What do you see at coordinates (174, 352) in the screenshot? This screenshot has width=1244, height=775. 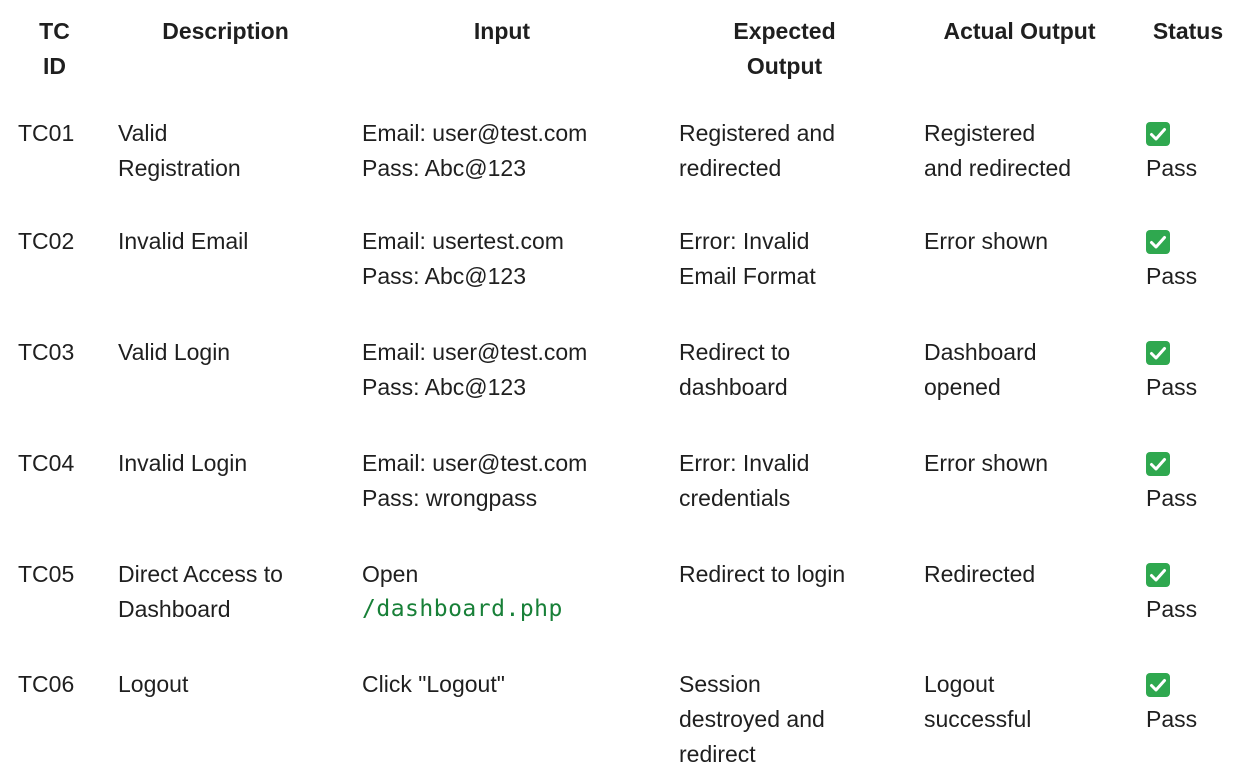 I see `description-cell: Valid Login` at bounding box center [174, 352].